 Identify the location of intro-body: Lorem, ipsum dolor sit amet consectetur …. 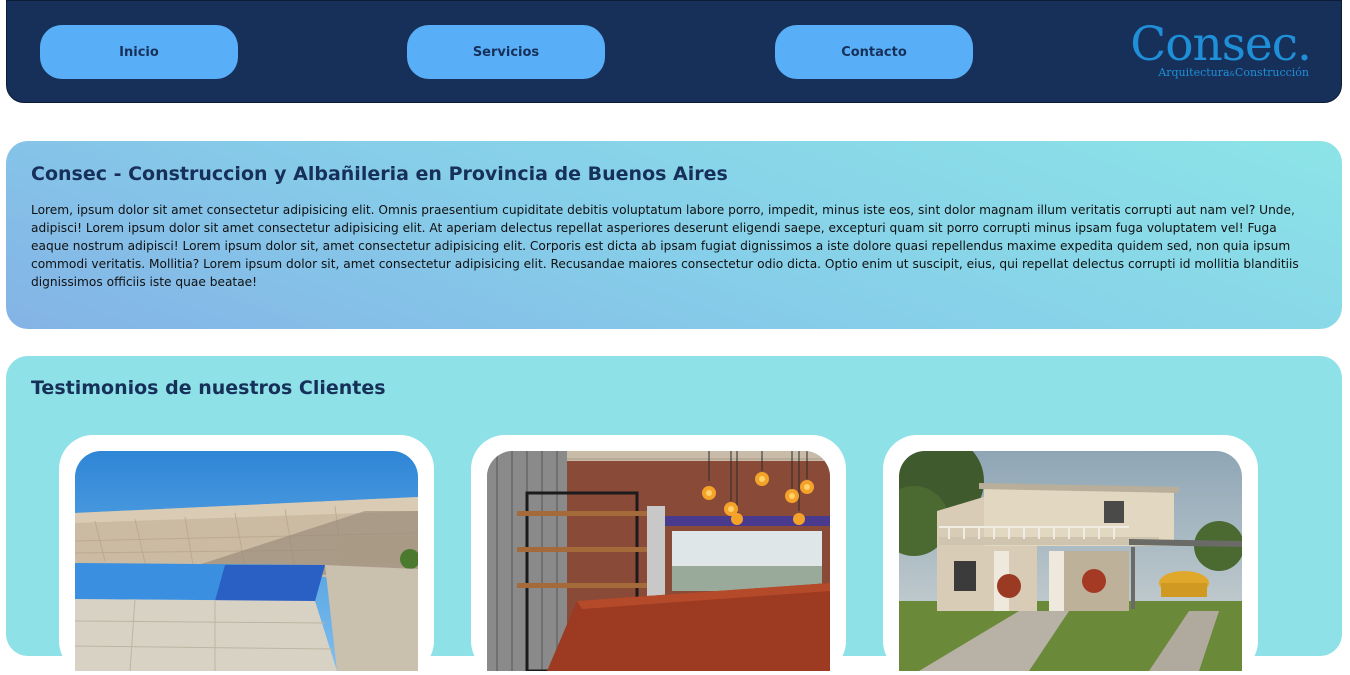
(665, 246).